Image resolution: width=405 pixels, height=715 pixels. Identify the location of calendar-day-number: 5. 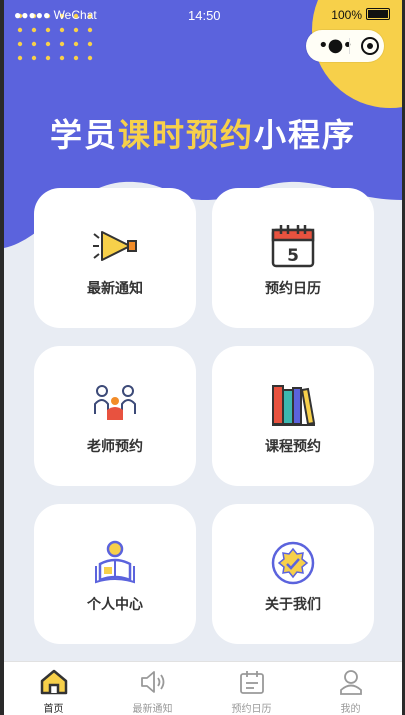
(293, 256).